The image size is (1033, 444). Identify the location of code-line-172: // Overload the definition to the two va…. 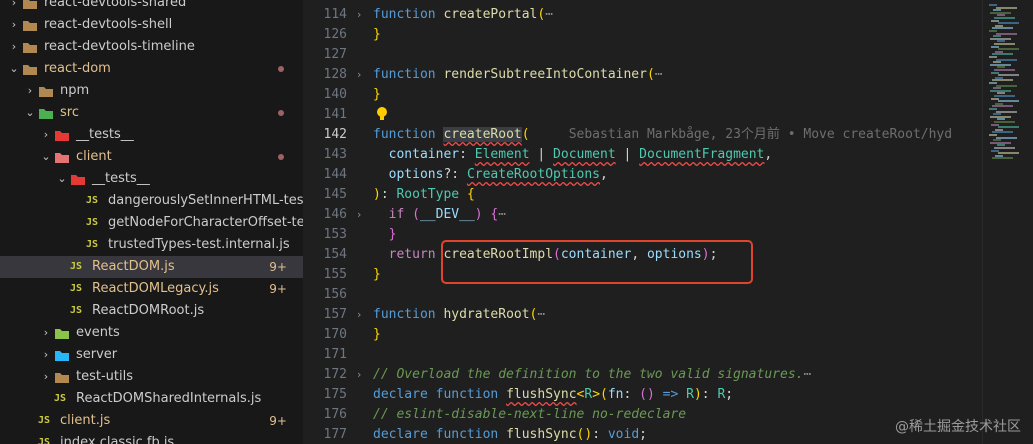
(592, 375).